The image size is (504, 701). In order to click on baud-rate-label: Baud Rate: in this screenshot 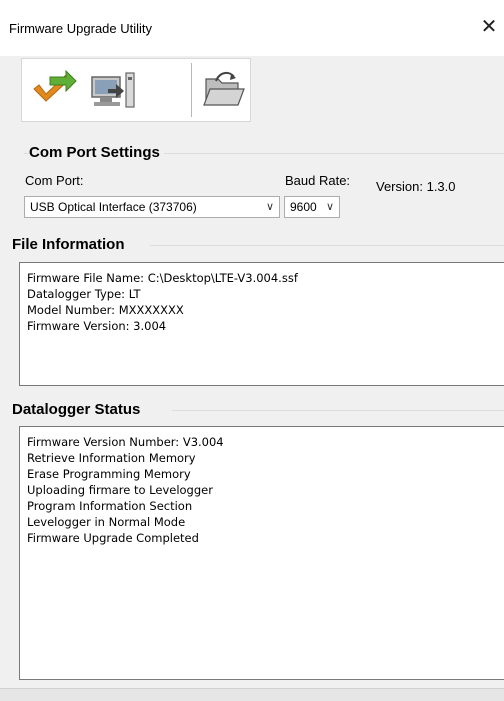, I will do `click(318, 180)`.